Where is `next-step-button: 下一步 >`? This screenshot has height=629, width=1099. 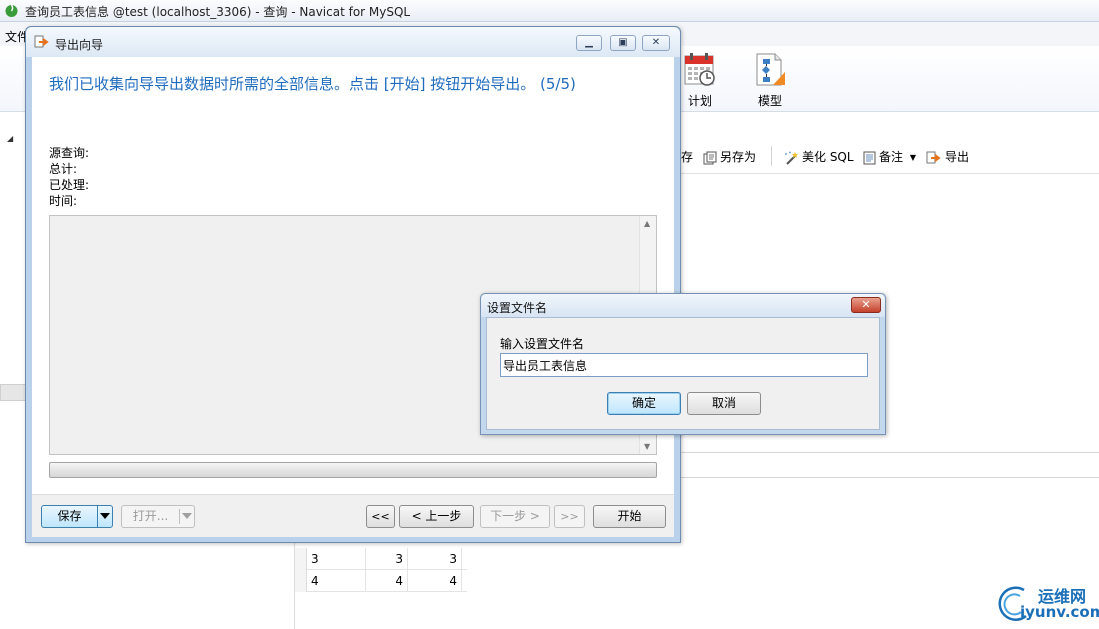 next-step-button: 下一步 > is located at coordinates (515, 516).